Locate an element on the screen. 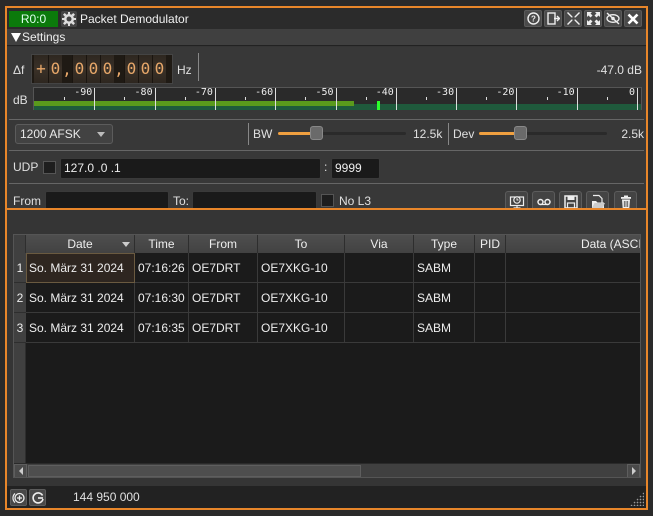 The image size is (653, 516). title-bar: R0:0 Packet Demodulator ? is located at coordinates (326, 18).